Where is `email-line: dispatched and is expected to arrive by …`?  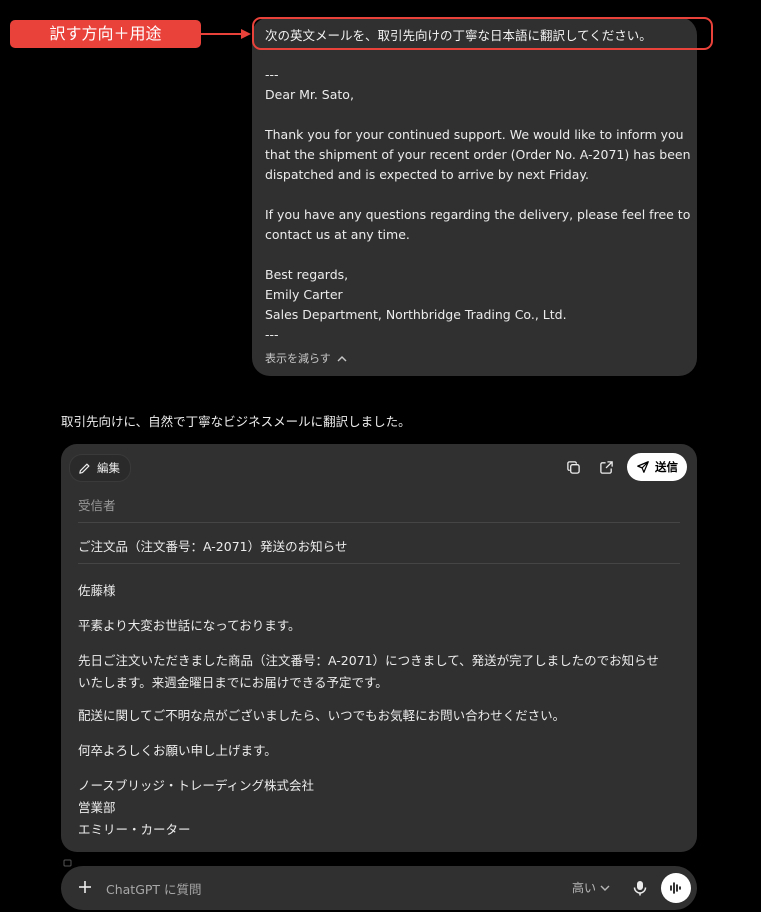
email-line: dispatched and is expected to arrive by … is located at coordinates (427, 174).